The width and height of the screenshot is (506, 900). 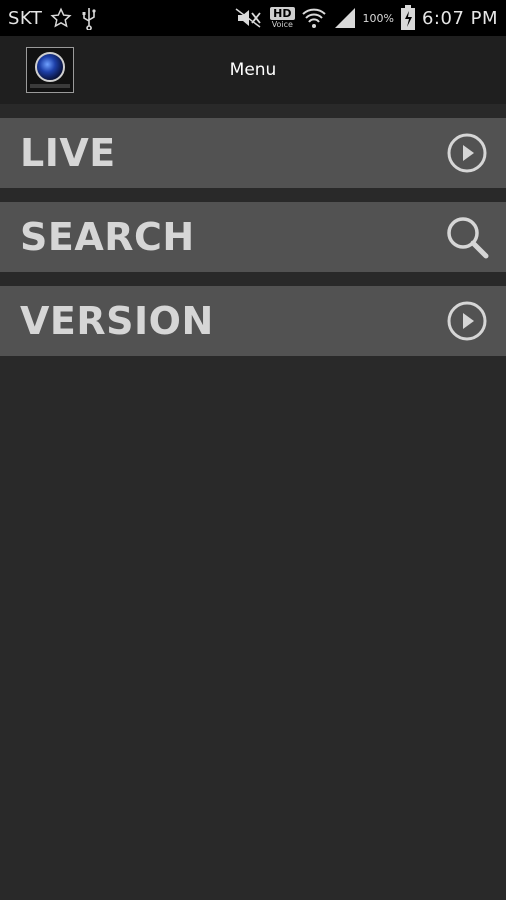 What do you see at coordinates (314, 18) in the screenshot?
I see `wifi-icon` at bounding box center [314, 18].